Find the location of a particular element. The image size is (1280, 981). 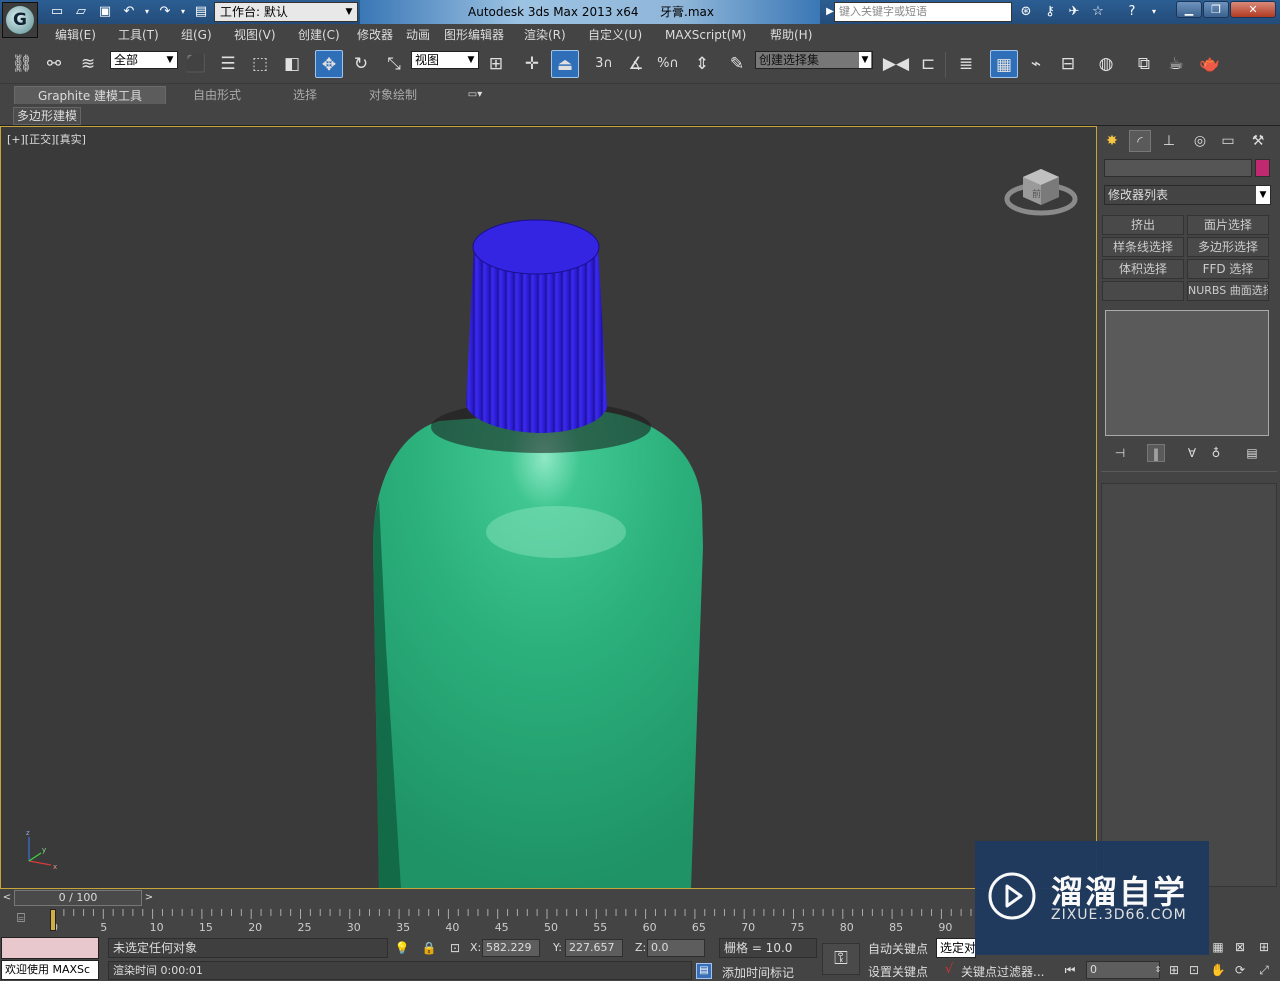

undo-dropdown-icon: ▾ is located at coordinates (147, 12).